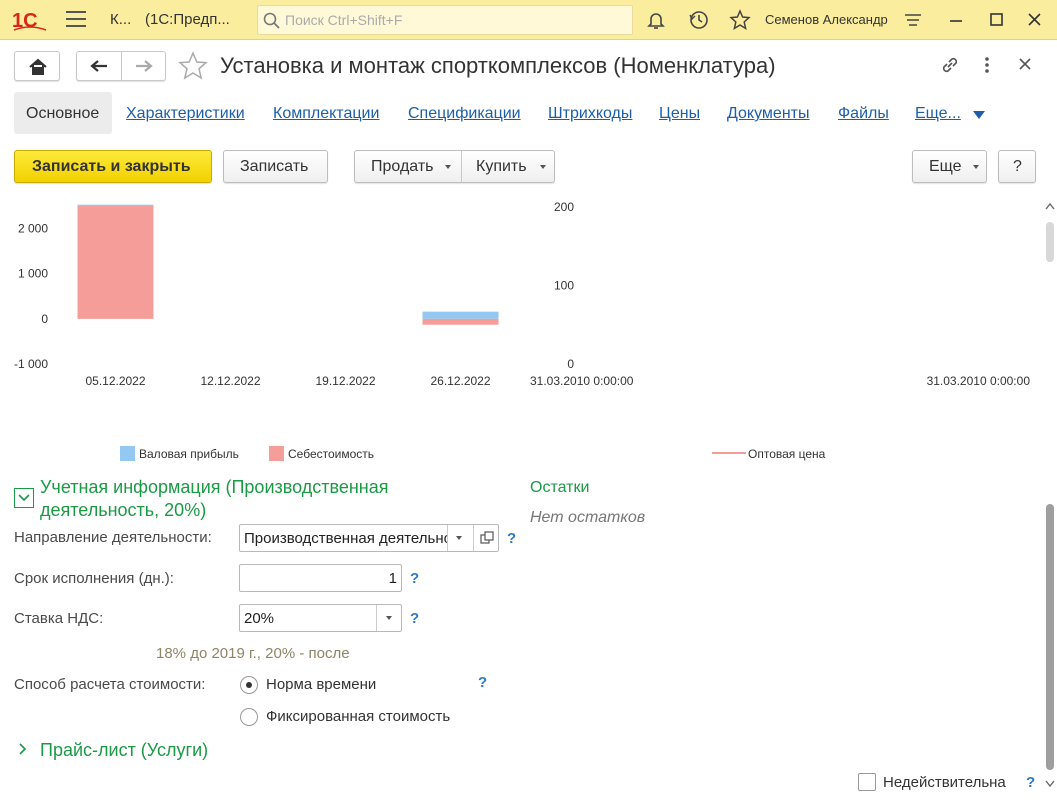 The height and width of the screenshot is (806, 1057). I want to click on cost-method-radio-fixed, so click(249, 717).